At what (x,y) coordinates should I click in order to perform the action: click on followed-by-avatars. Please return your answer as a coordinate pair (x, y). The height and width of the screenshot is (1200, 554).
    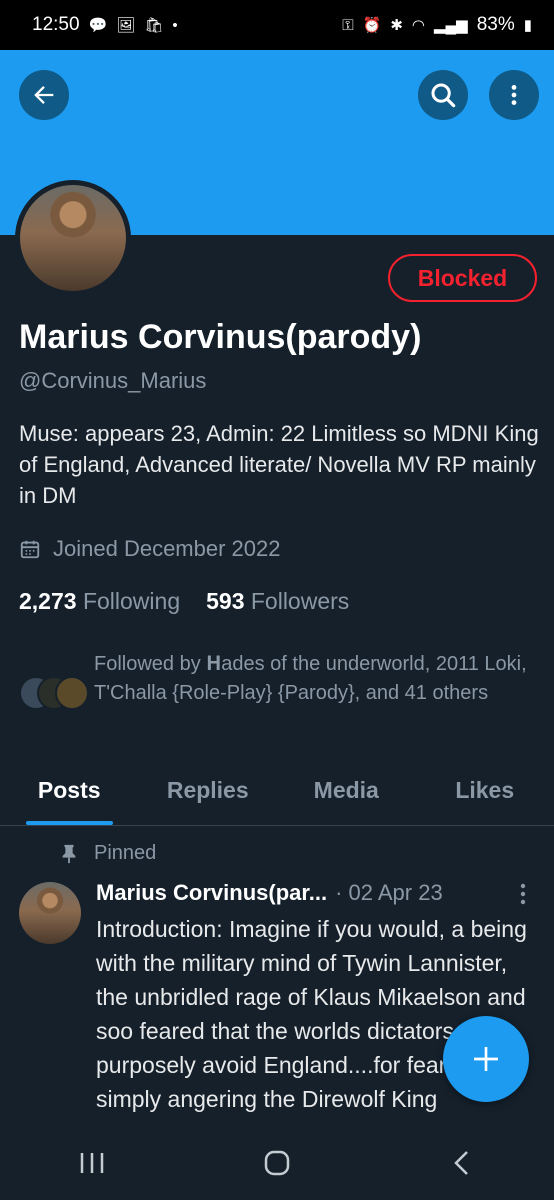
    Looking at the image, I should click on (54, 694).